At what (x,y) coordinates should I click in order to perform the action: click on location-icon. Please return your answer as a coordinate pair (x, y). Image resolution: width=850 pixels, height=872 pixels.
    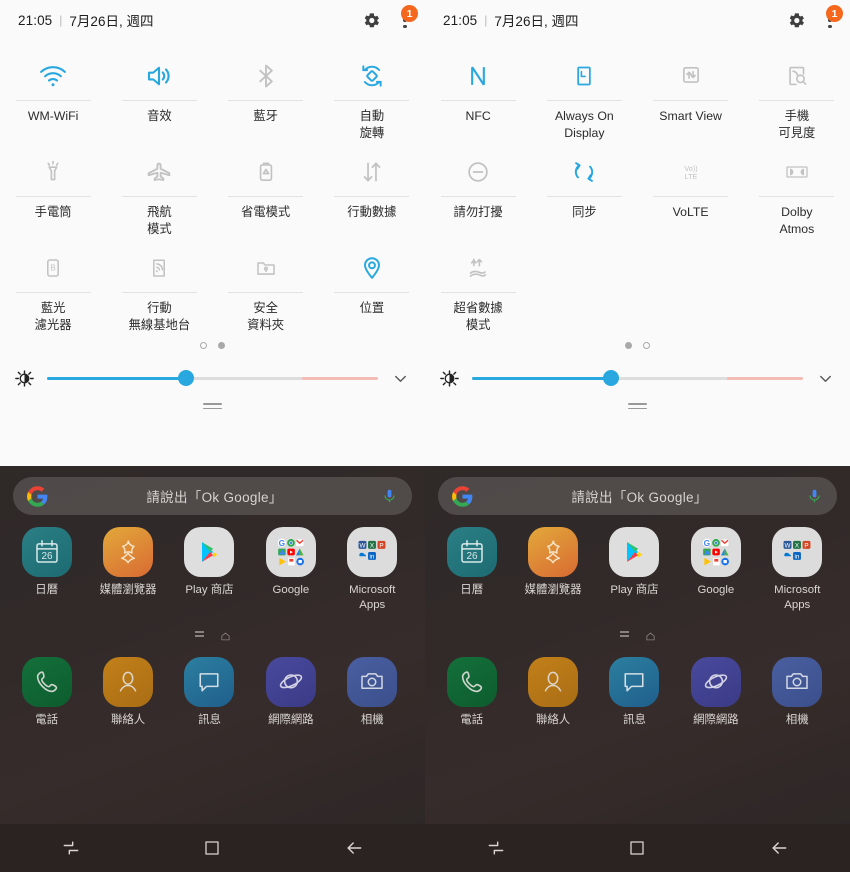
    Looking at the image, I should click on (372, 268).